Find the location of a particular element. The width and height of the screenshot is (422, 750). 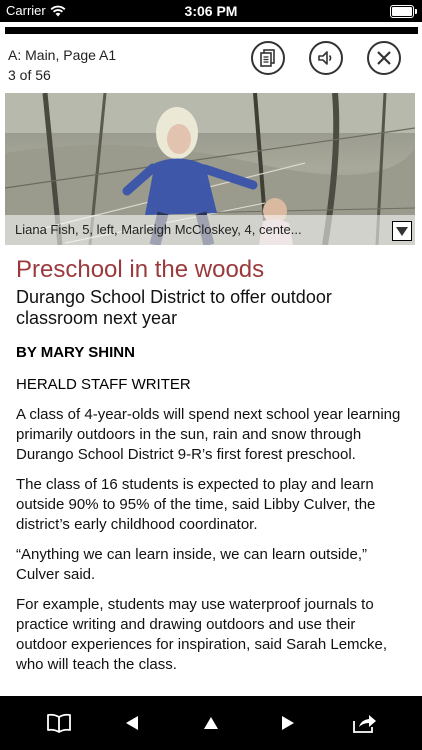

status-time: 3:06 PM is located at coordinates (211, 11).